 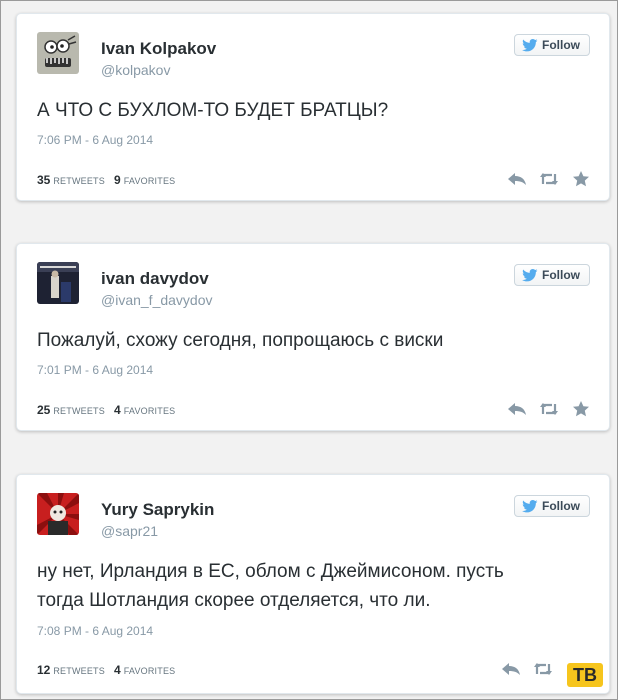 What do you see at coordinates (43, 180) in the screenshot?
I see `retweet-count: 35` at bounding box center [43, 180].